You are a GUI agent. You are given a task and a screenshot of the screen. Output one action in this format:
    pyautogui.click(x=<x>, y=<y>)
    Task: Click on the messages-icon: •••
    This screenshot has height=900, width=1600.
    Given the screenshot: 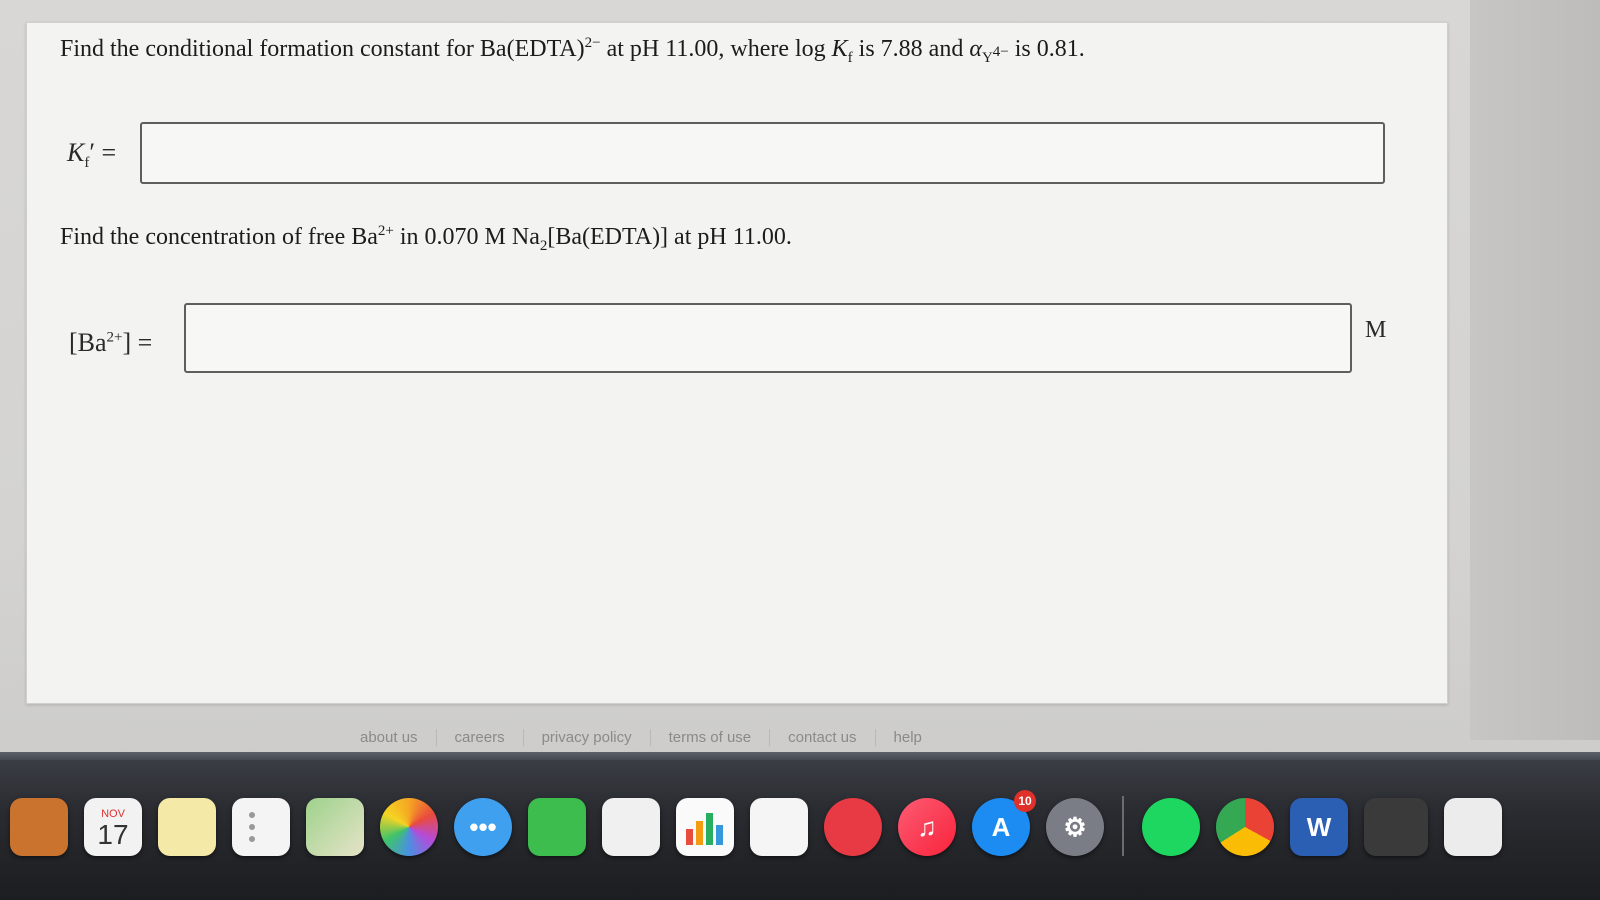 What is the action you would take?
    pyautogui.click(x=483, y=827)
    